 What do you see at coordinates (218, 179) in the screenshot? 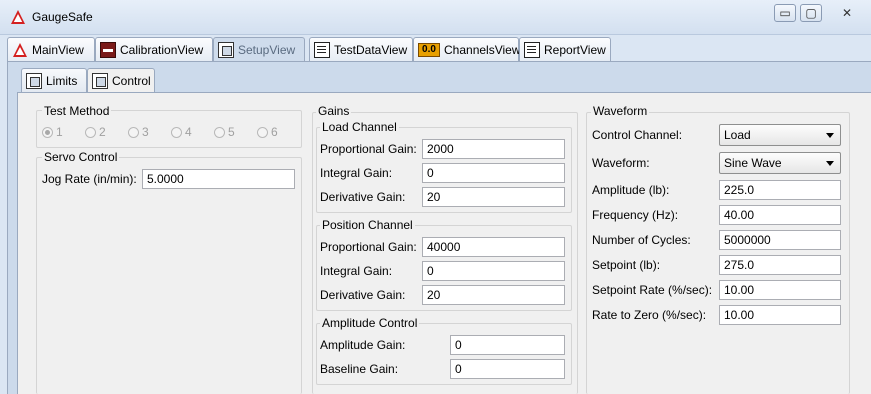
I see `jog-rate-input: 5.0000` at bounding box center [218, 179].